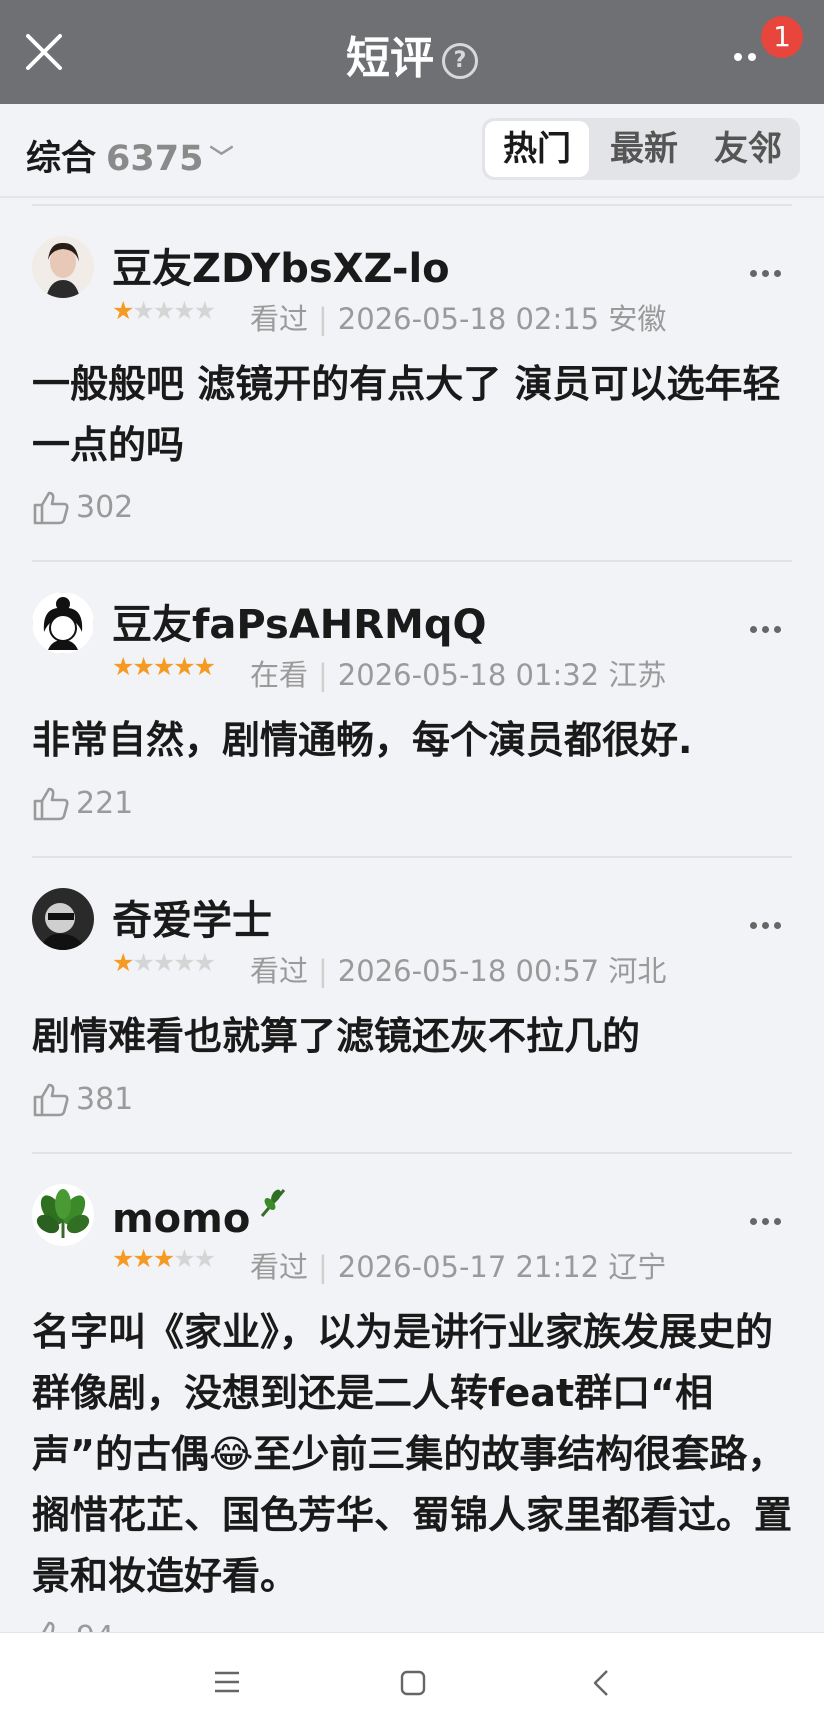 The image size is (824, 1733). Describe the element at coordinates (200, 1213) in the screenshot. I see `username: momo` at that location.